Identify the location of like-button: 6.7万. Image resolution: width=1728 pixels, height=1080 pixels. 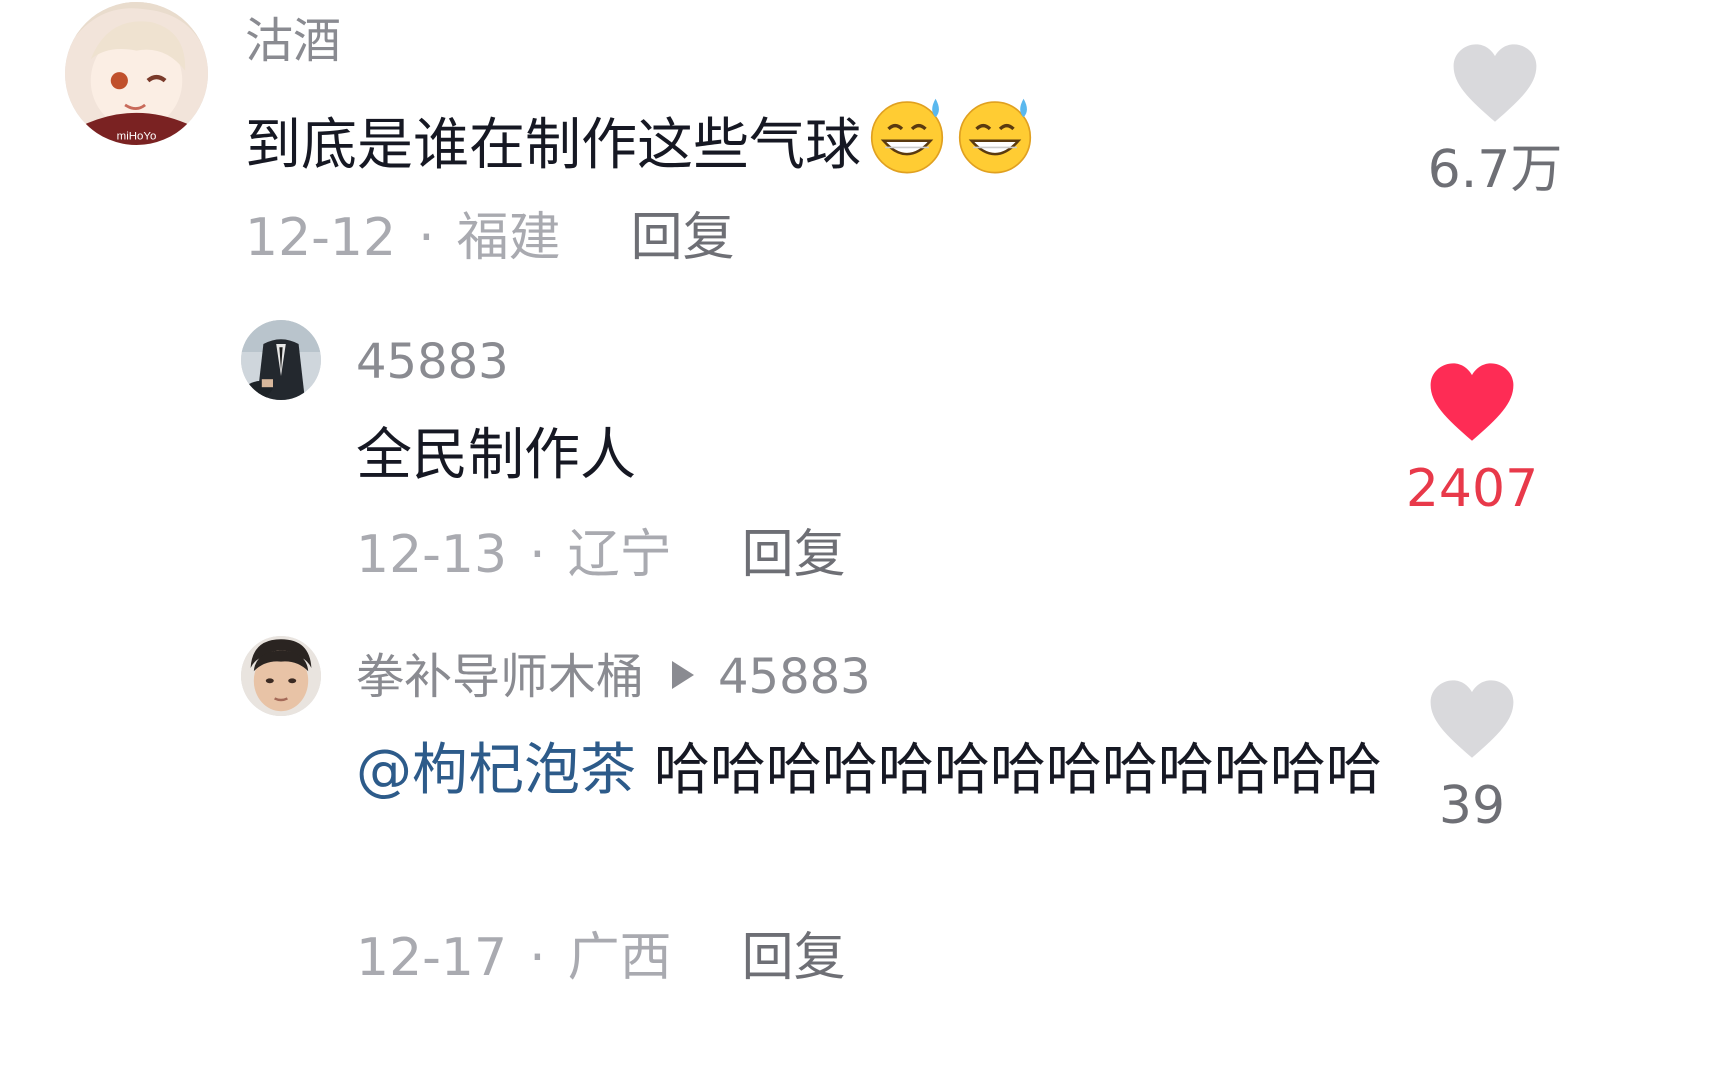
(1495, 119).